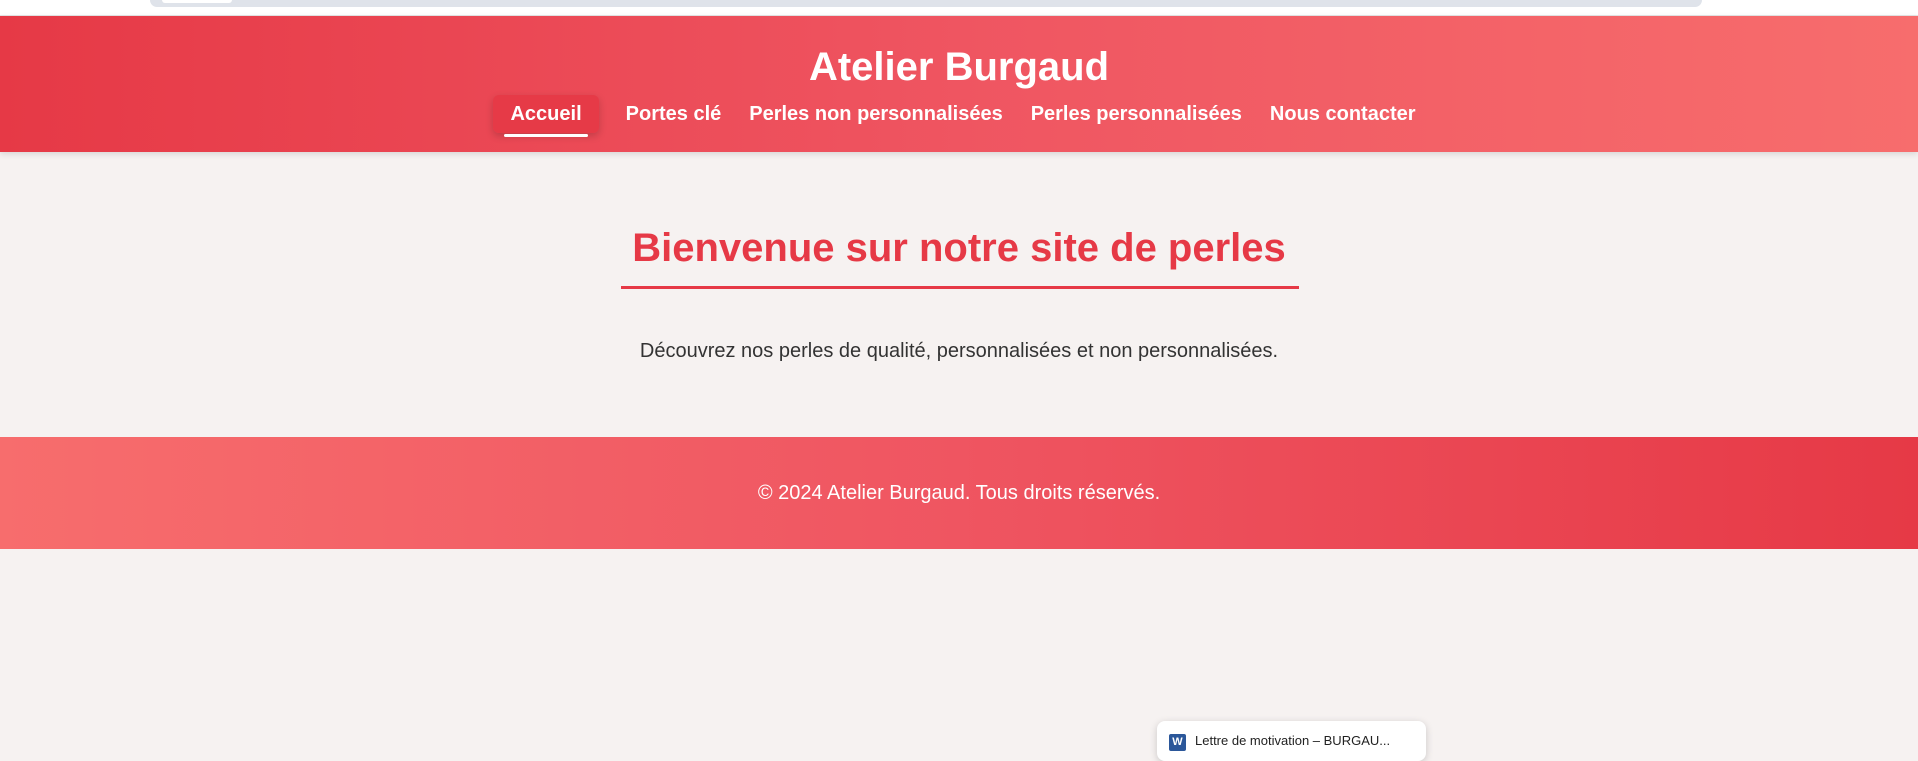 The width and height of the screenshot is (1918, 761). I want to click on nav-link-label: Accueil, so click(546, 114).